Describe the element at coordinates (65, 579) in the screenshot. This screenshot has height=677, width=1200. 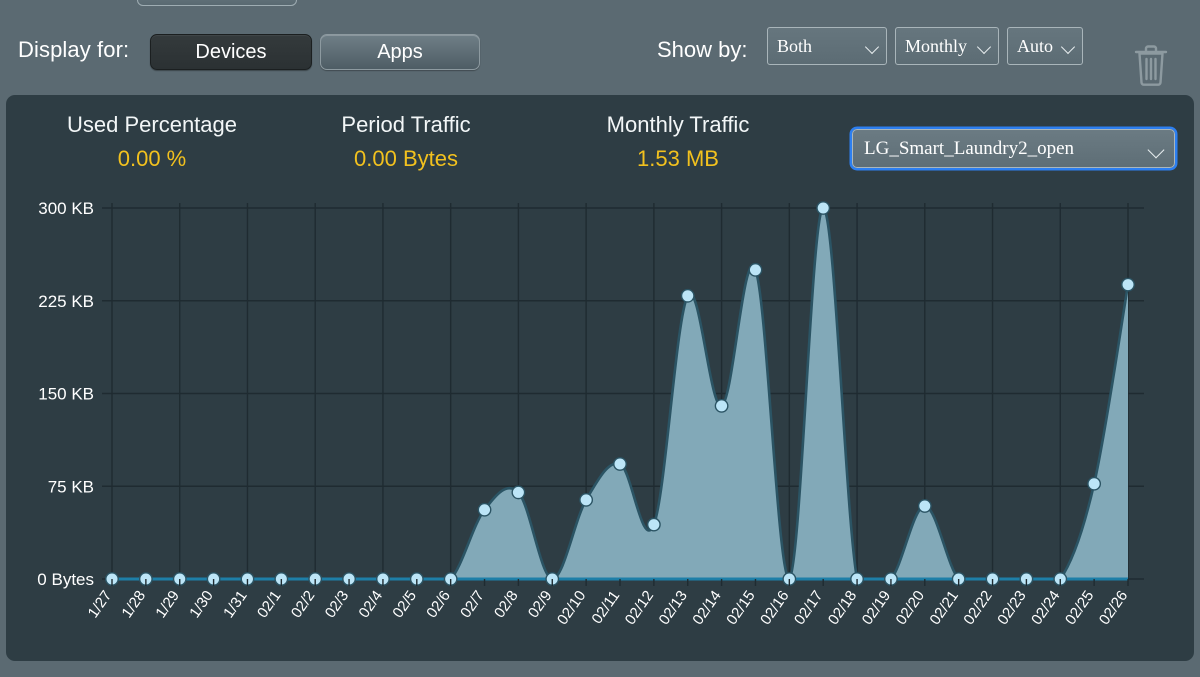
I see `y-axis-tick-label: 0 Bytes` at that location.